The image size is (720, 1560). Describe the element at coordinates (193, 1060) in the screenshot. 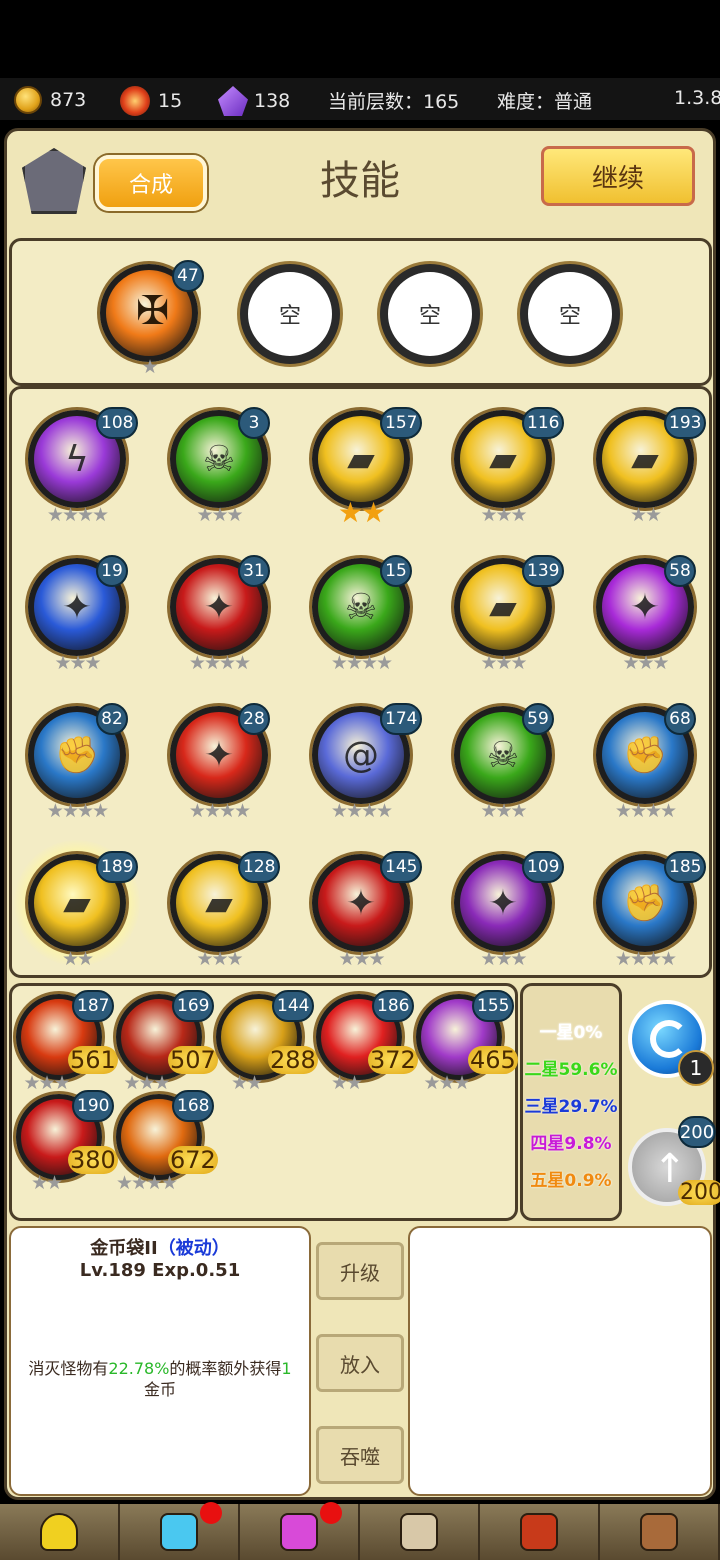

I see `shop-skill-cost: 507` at that location.